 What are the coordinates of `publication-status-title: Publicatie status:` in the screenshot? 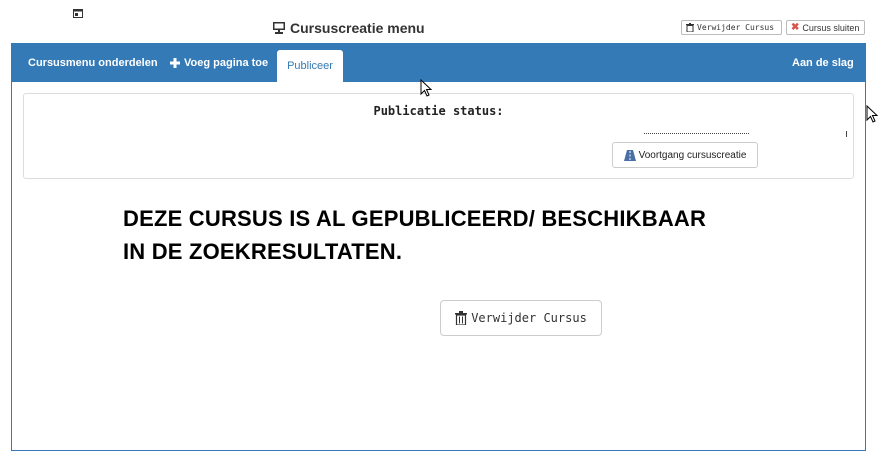 It's located at (438, 111).